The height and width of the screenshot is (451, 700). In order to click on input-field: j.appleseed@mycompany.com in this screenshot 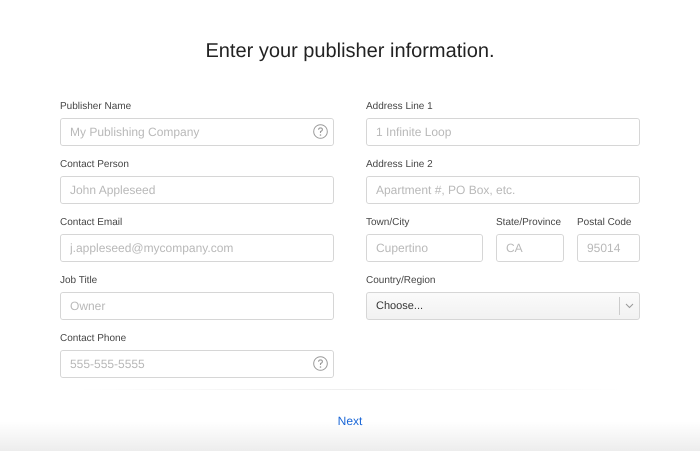, I will do `click(197, 248)`.